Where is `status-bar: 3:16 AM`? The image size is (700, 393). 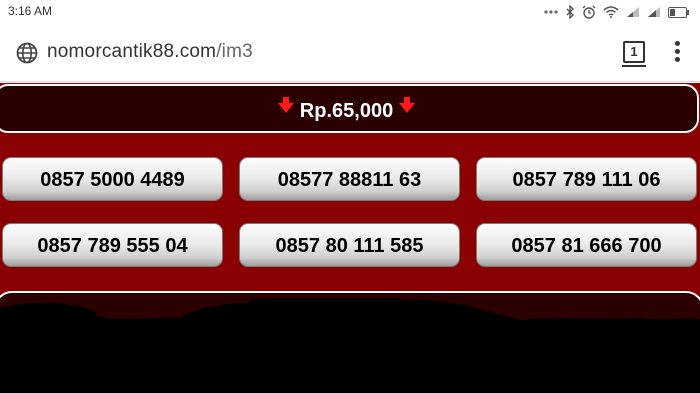
status-bar: 3:16 AM is located at coordinates (350, 12).